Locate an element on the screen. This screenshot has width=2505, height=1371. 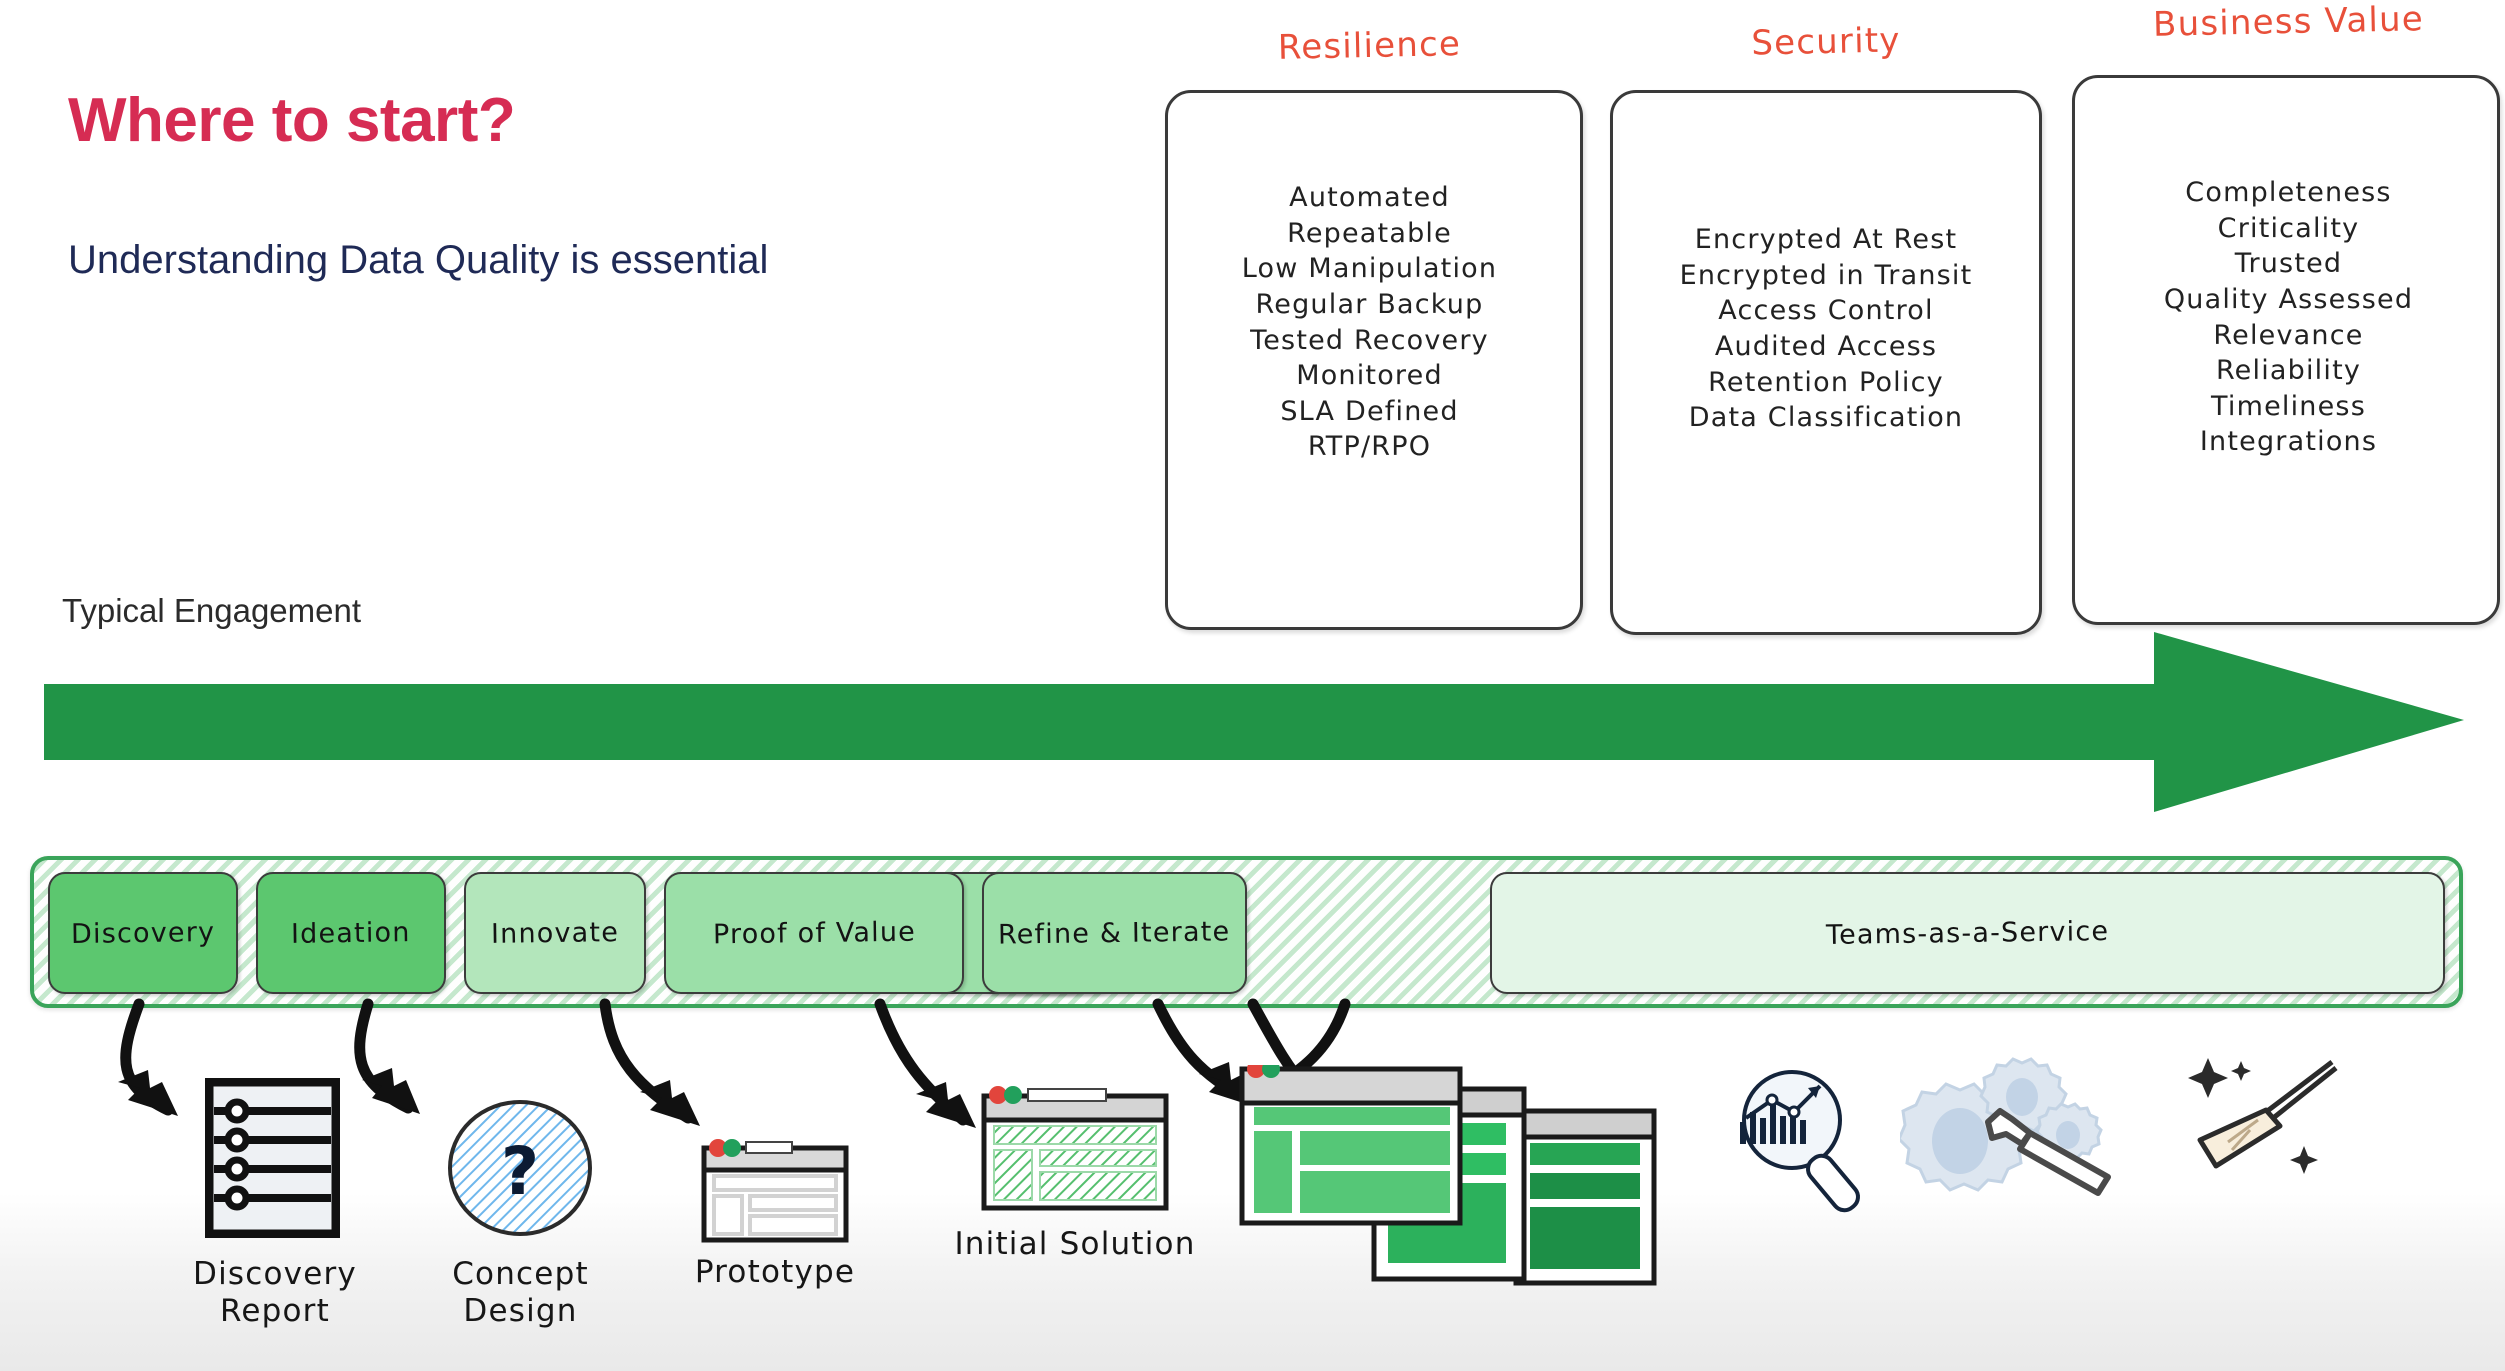
list-item: Access Control is located at coordinates (1826, 311).